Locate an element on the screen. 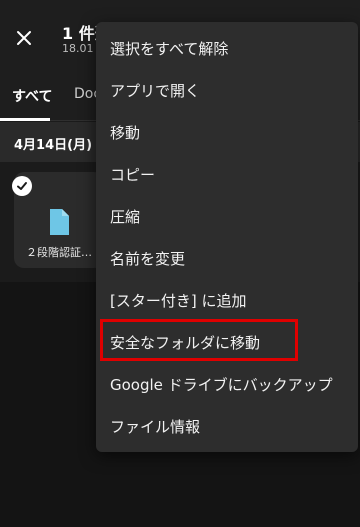 Image resolution: width=360 pixels, height=527 pixels. document-icon is located at coordinates (59, 222).